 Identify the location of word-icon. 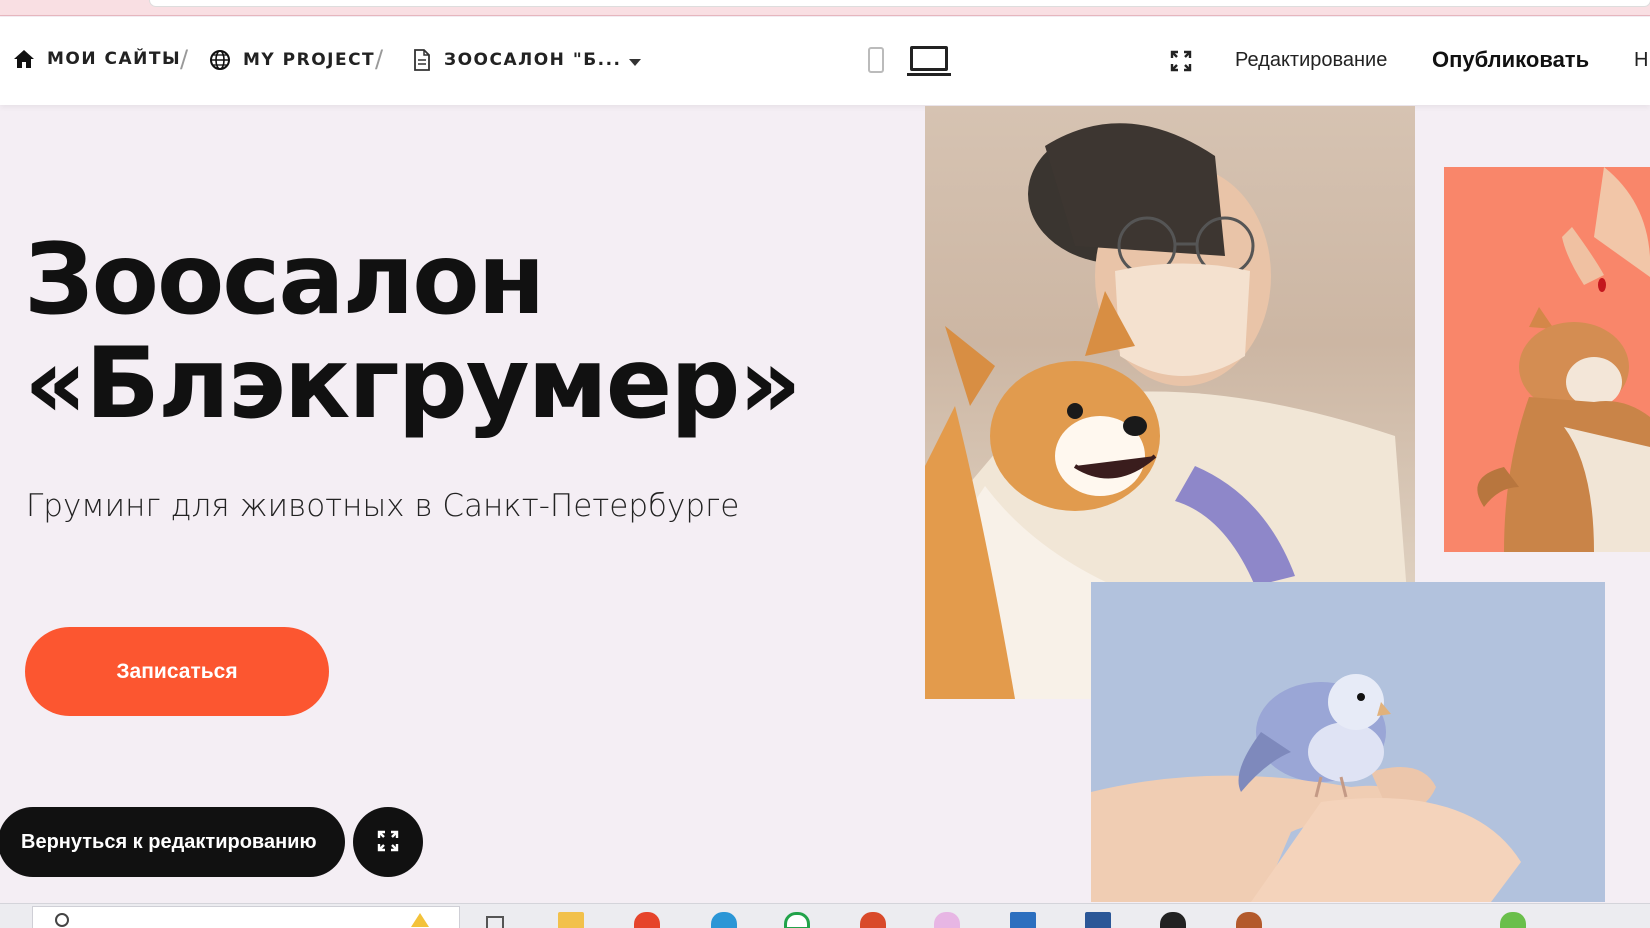
(1098, 920).